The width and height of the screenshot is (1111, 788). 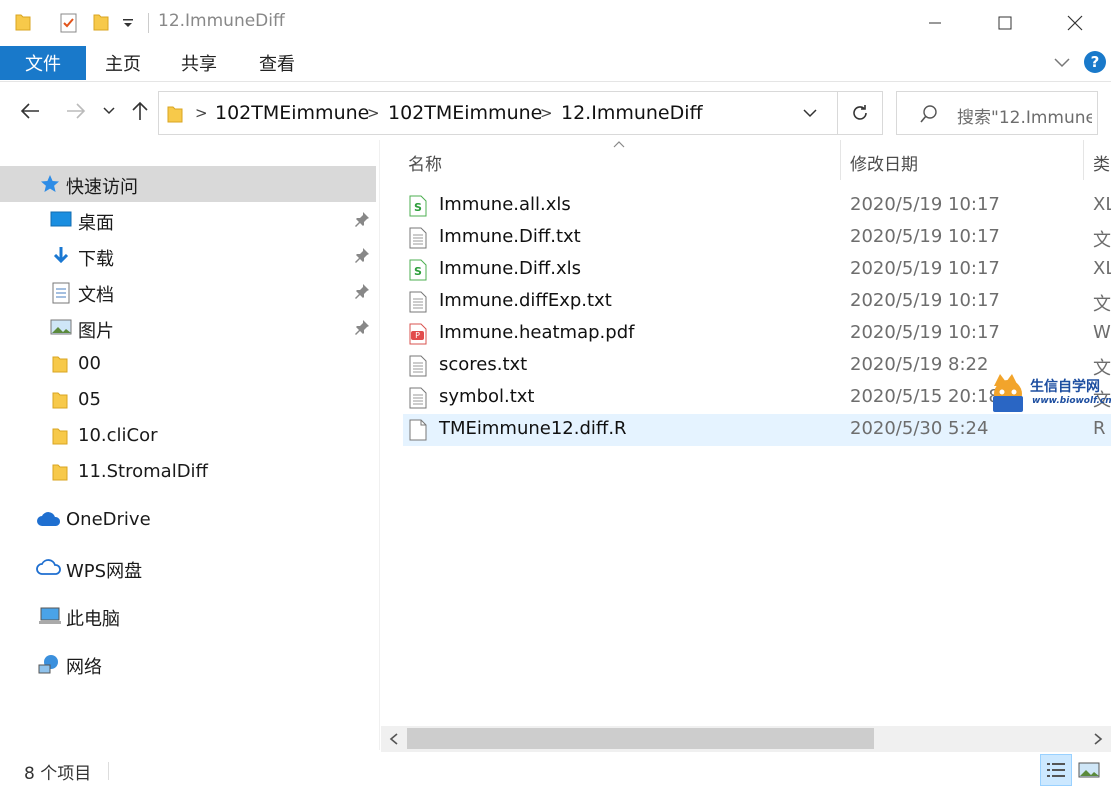 What do you see at coordinates (418, 206) in the screenshot?
I see `spreadsheet-icon: S` at bounding box center [418, 206].